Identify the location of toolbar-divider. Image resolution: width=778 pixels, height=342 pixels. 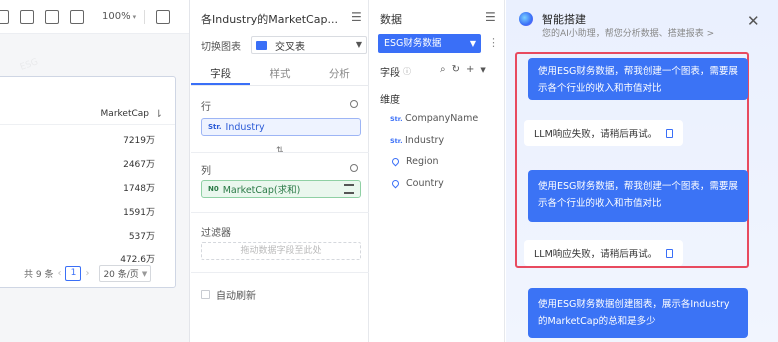
(145, 16).